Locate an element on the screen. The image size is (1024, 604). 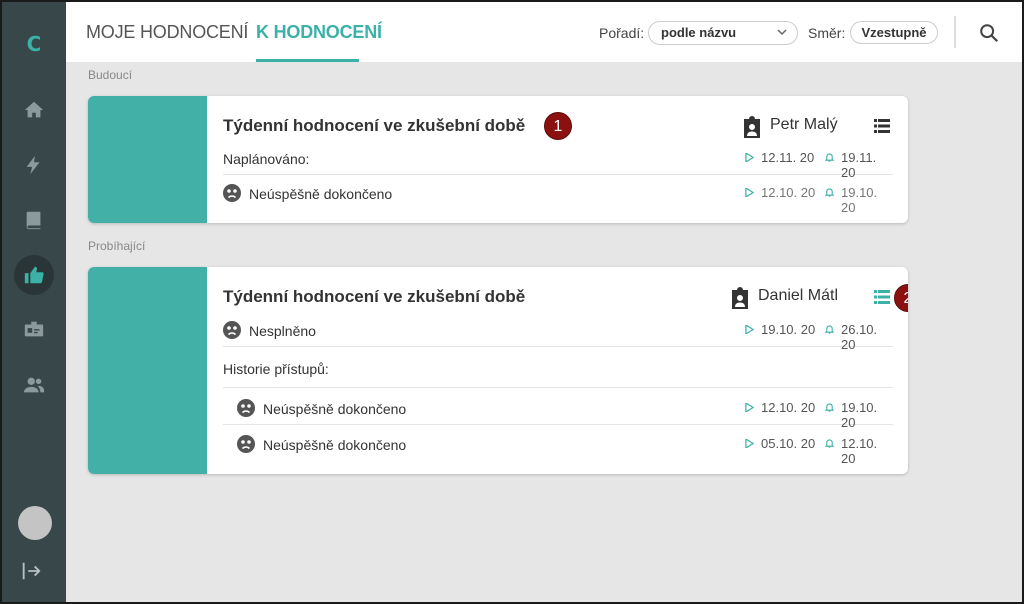
status-text: Nesplněno is located at coordinates (282, 331).